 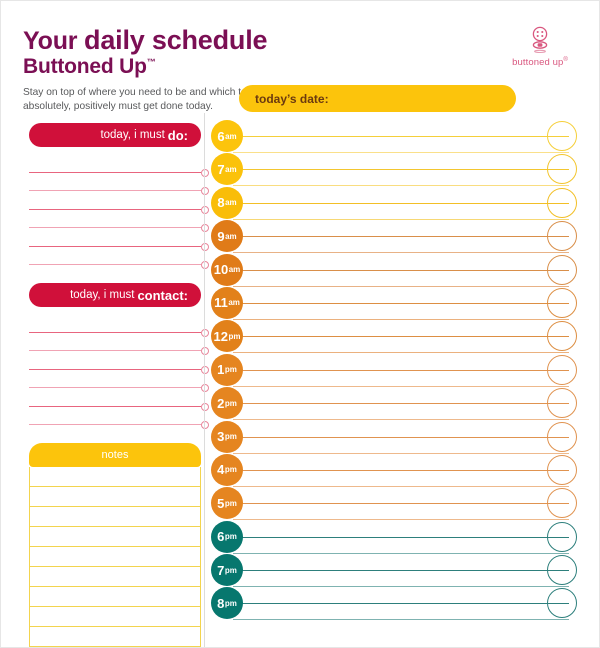 I want to click on must-do-label-bold: do:, so click(x=177, y=135).